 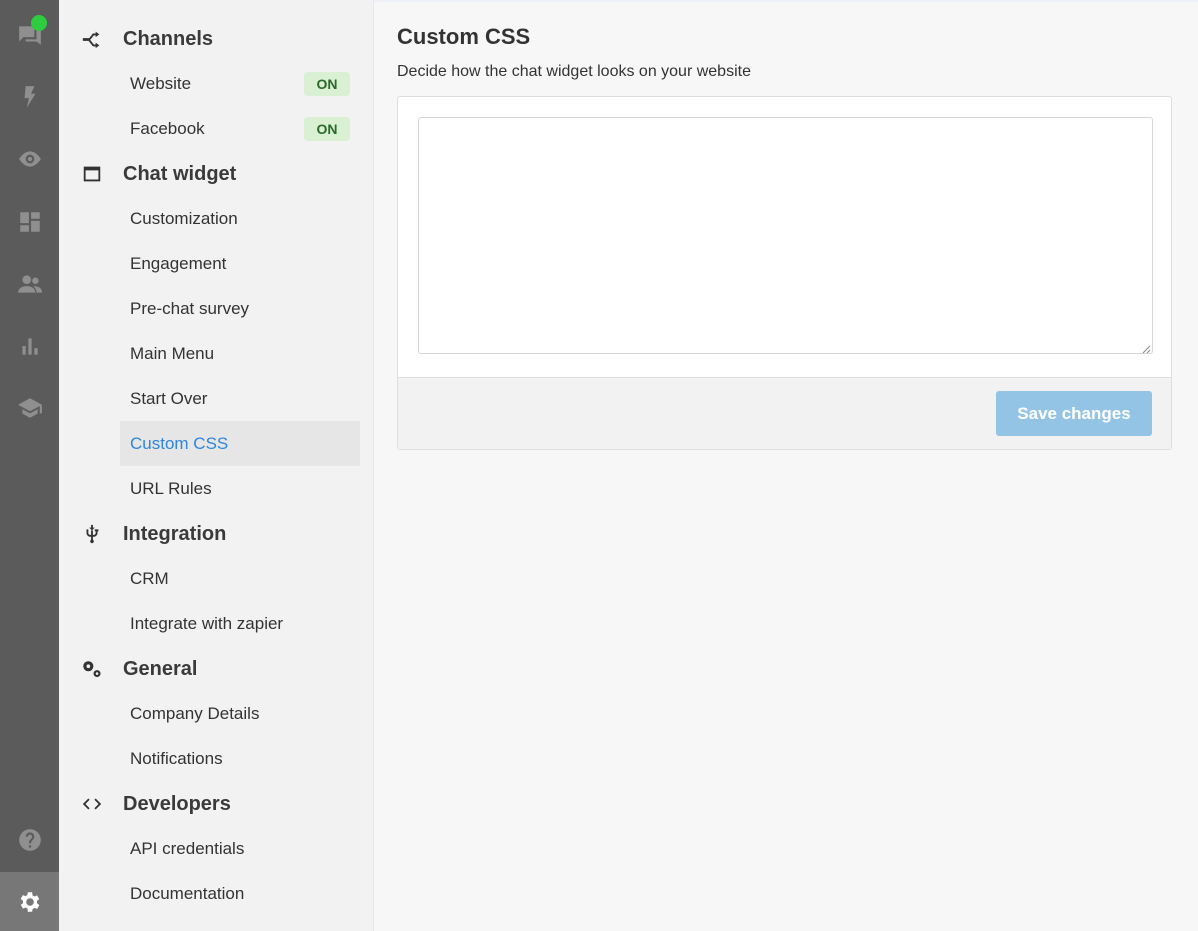 I want to click on sidebar-item-label: Custom CSS, so click(x=179, y=443).